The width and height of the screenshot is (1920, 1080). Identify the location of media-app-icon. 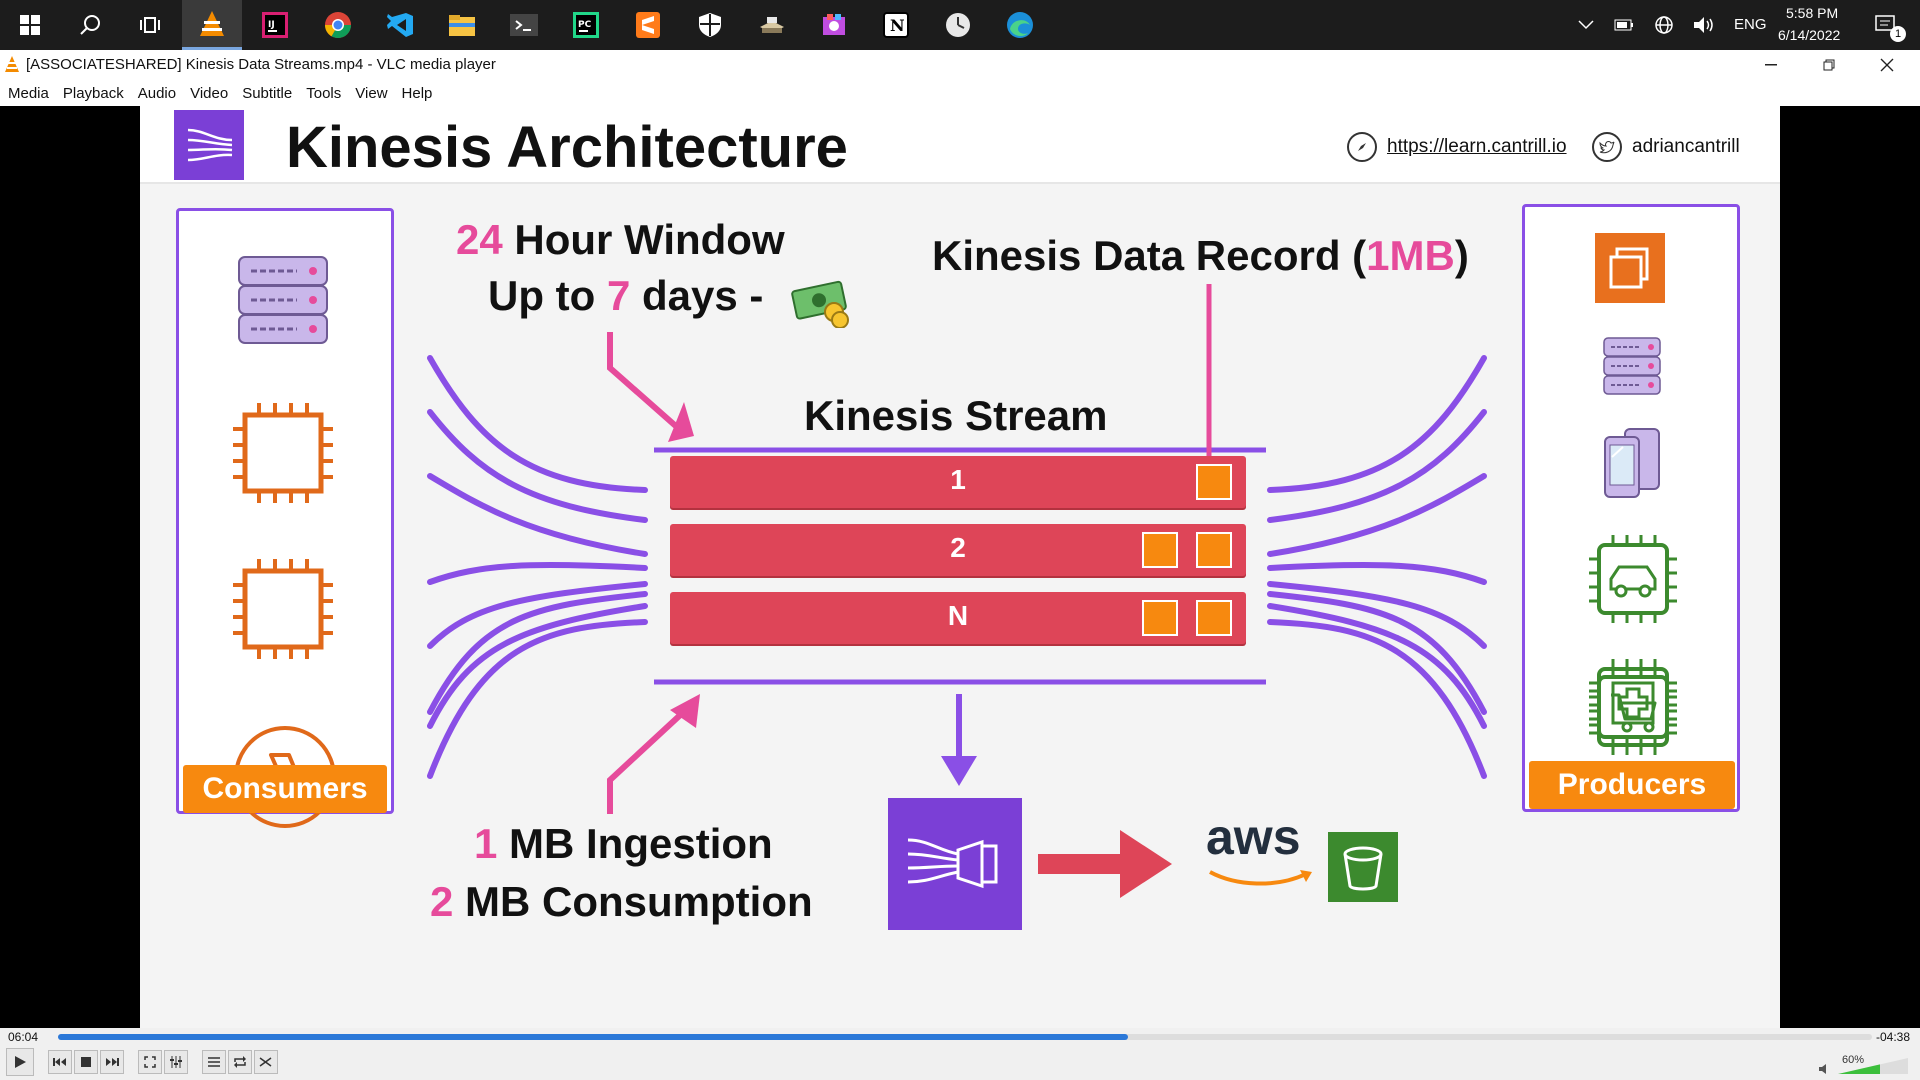
(834, 25).